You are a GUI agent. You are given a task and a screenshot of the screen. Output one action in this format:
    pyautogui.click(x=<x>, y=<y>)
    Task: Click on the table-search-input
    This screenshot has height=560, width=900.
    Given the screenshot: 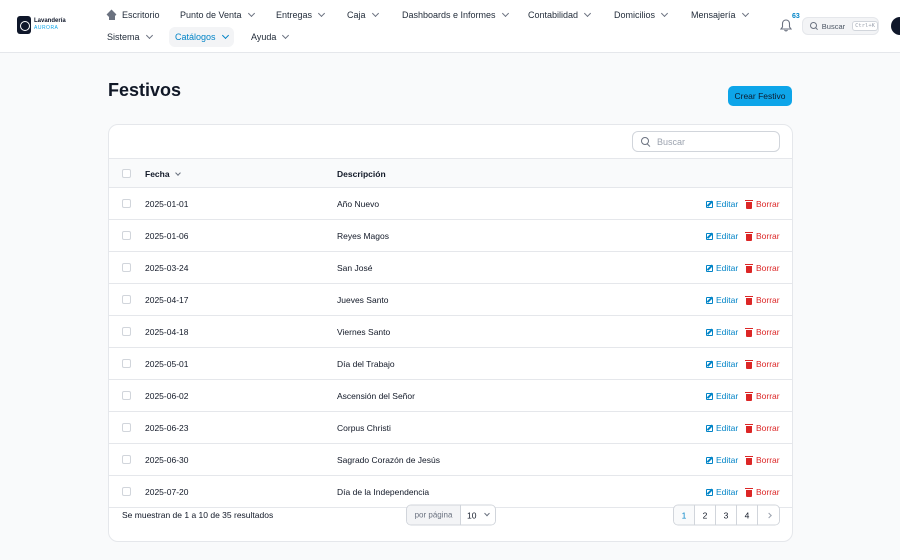 What is the action you would take?
    pyautogui.click(x=712, y=141)
    